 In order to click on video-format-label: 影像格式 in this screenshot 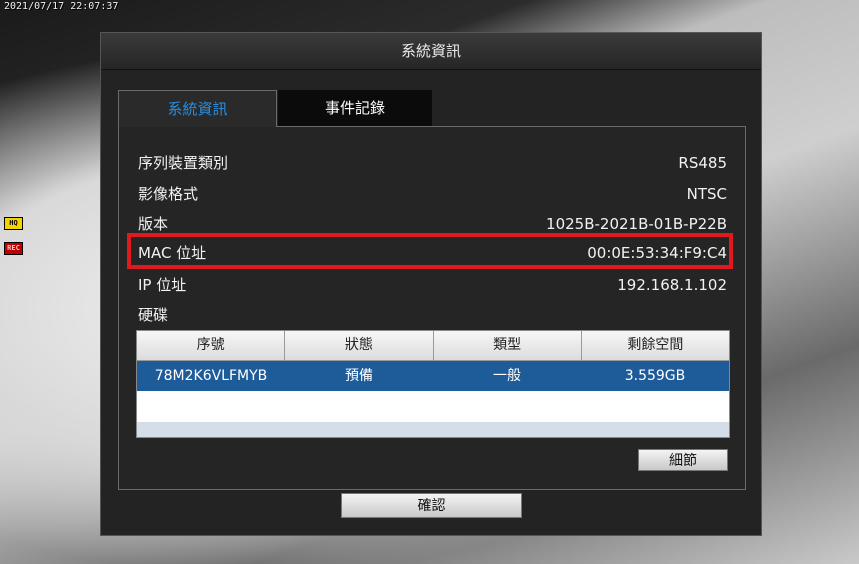, I will do `click(168, 194)`.